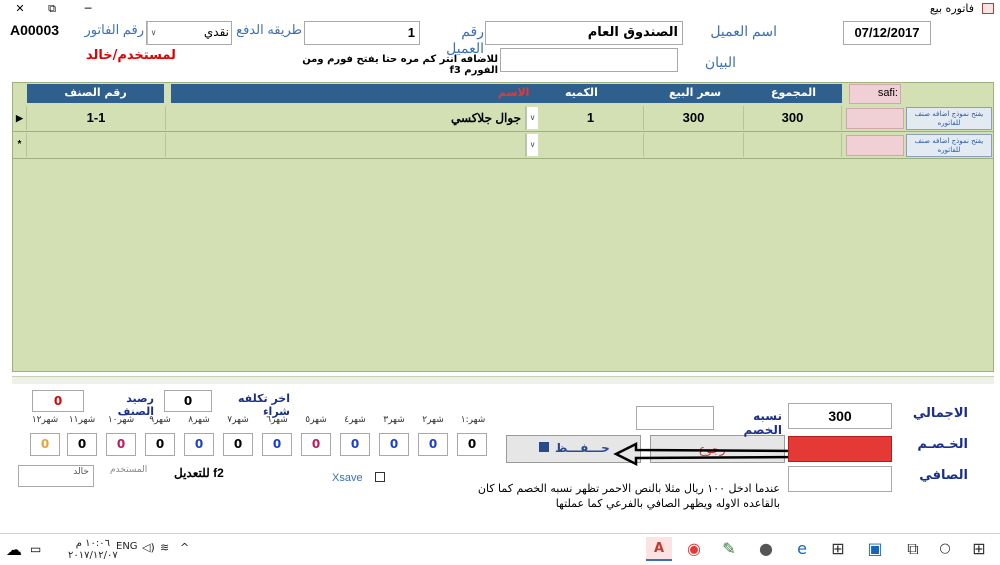 The width and height of the screenshot is (1000, 565). Describe the element at coordinates (58, 401) in the screenshot. I see `item-balance-field: 0` at that location.